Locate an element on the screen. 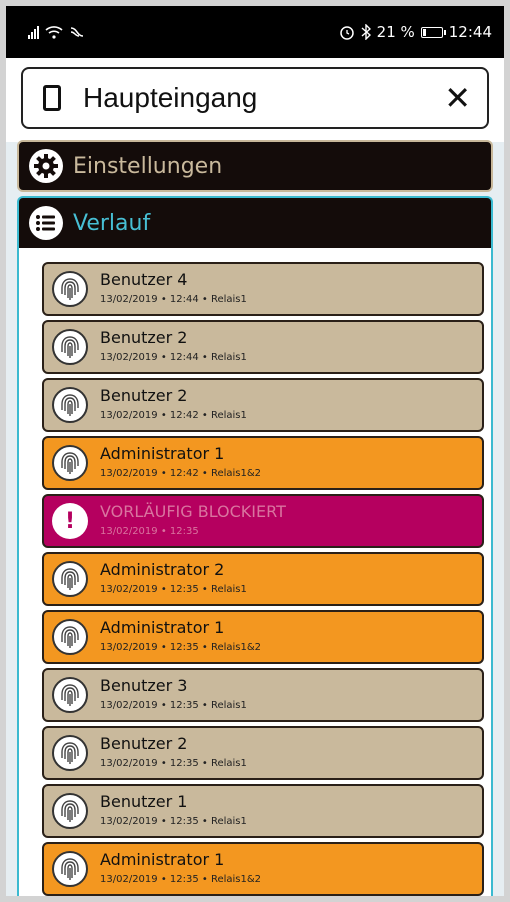 The image size is (510, 902). device-title-box: Haupteingang ✕ is located at coordinates (255, 98).